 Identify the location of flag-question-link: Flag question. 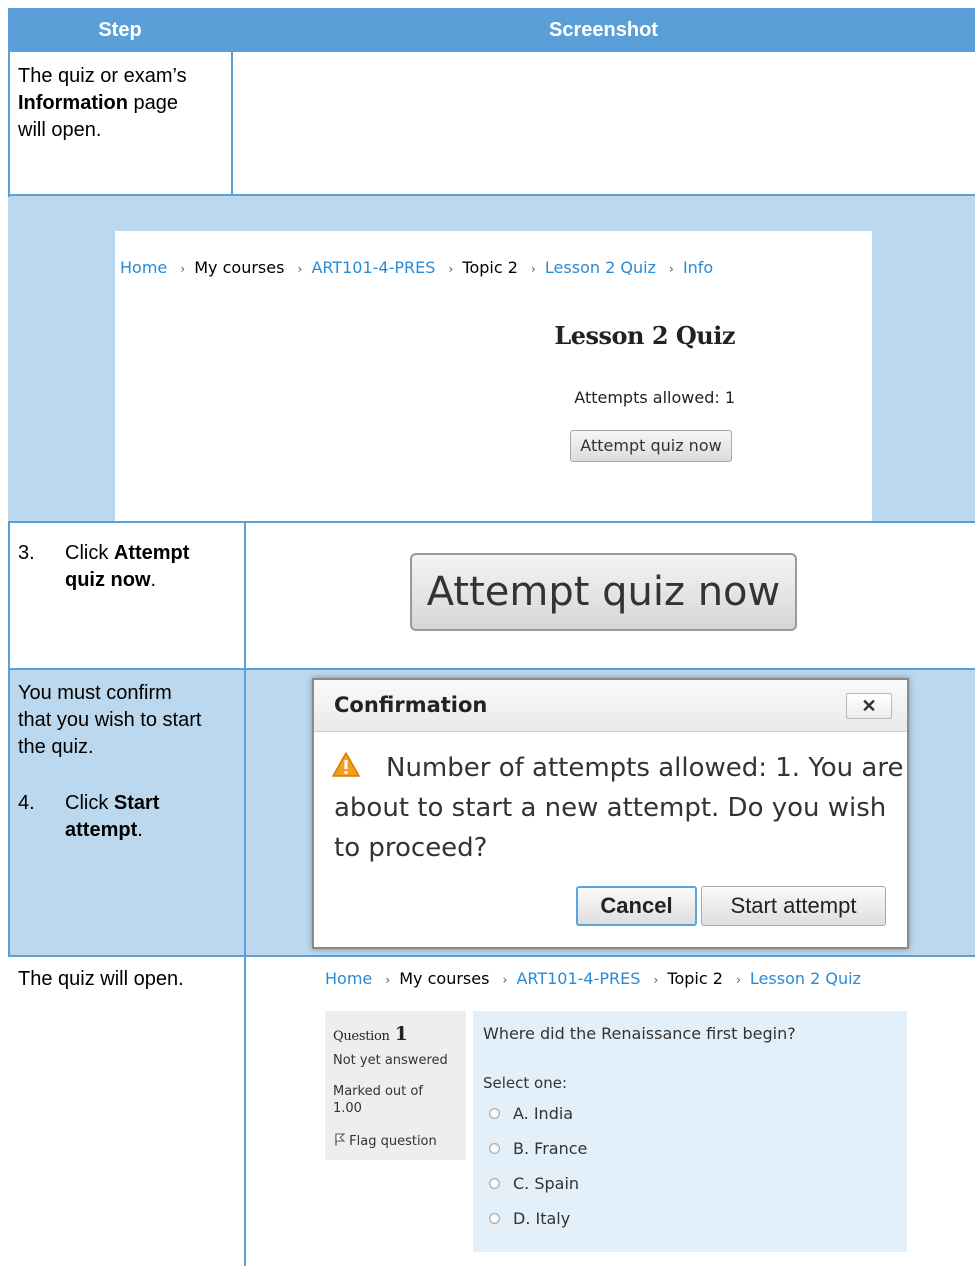
(386, 1141).